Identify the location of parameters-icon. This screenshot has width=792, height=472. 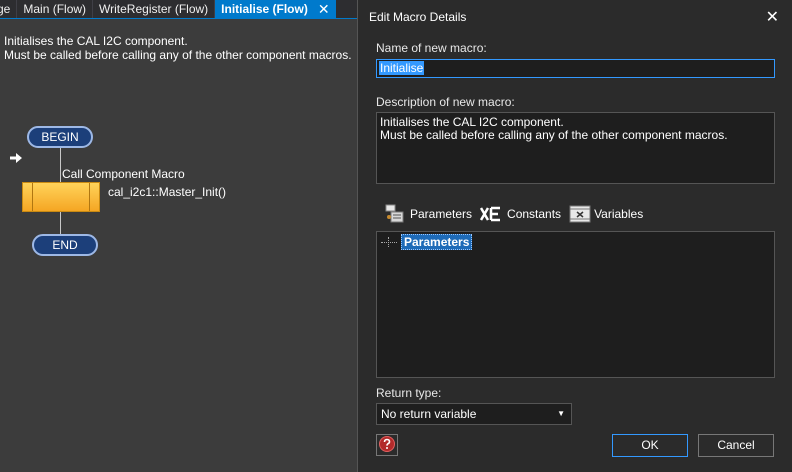
(396, 214).